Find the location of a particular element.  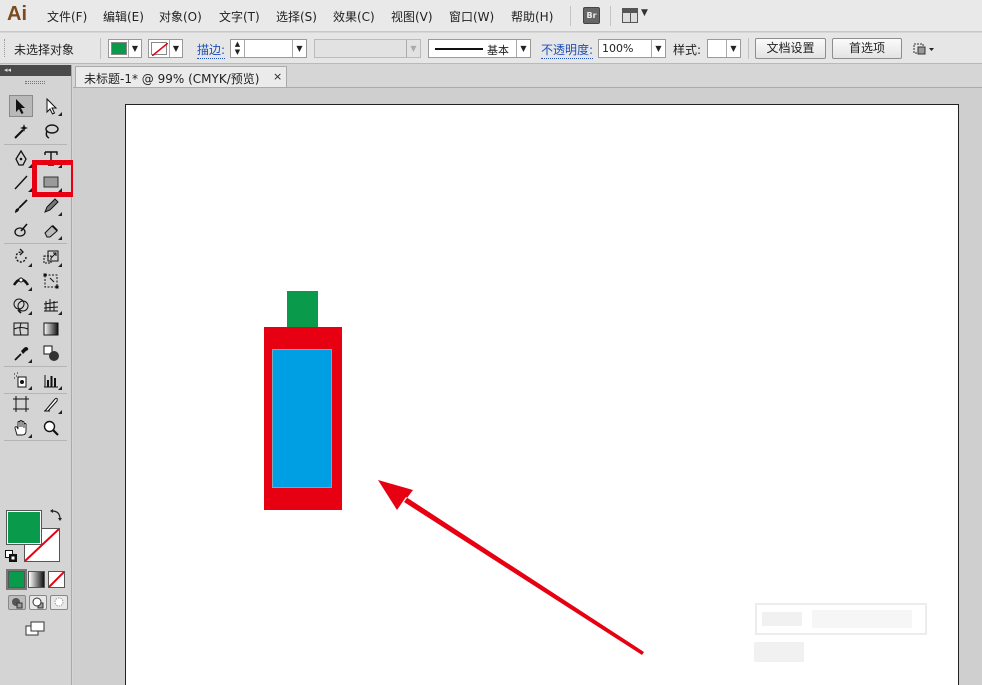

draw-inside-button is located at coordinates (59, 602).